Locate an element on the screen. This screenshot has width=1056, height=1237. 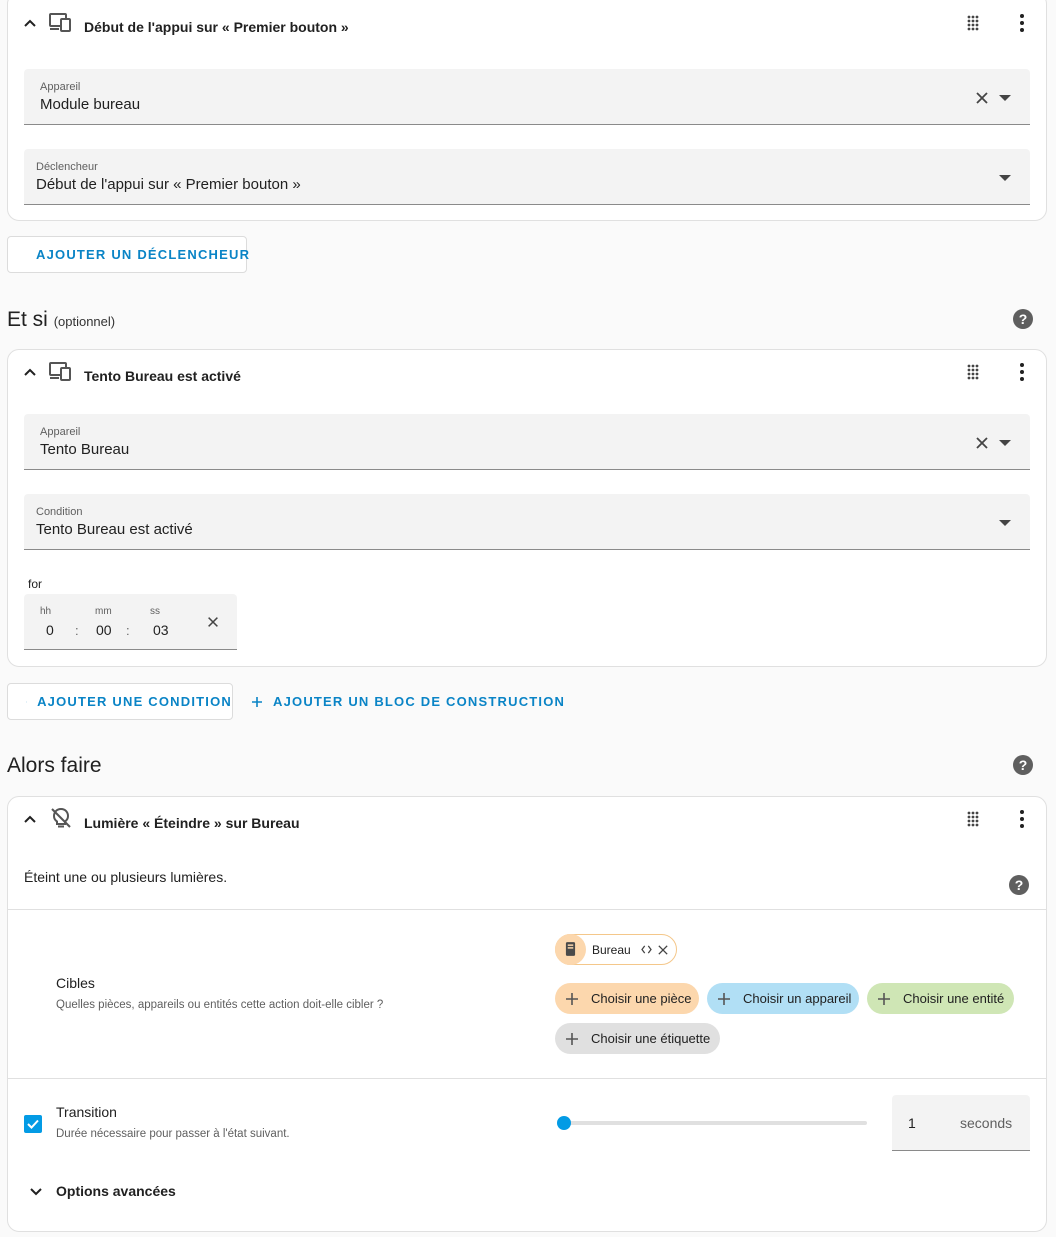
action-card-header: Lumière « Éteindre » sur Bureau is located at coordinates (527, 823).